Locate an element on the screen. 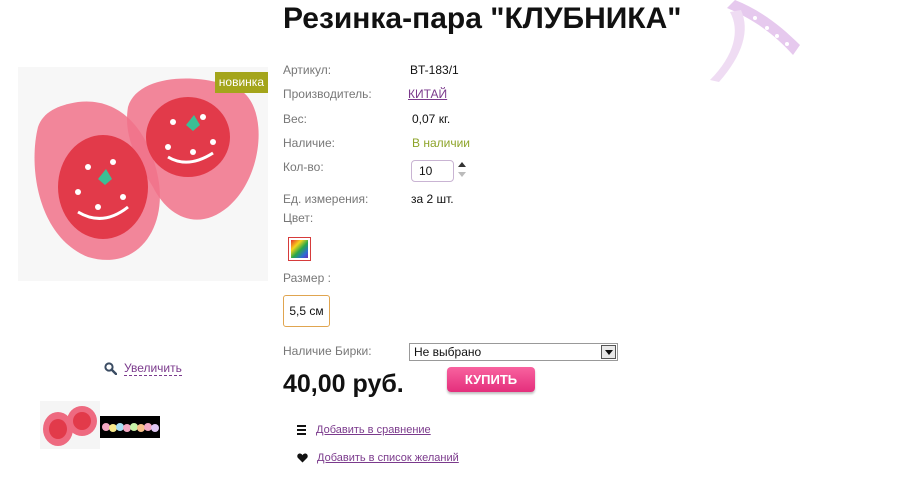 The height and width of the screenshot is (486, 907). quantity-input: 10 is located at coordinates (432, 171).